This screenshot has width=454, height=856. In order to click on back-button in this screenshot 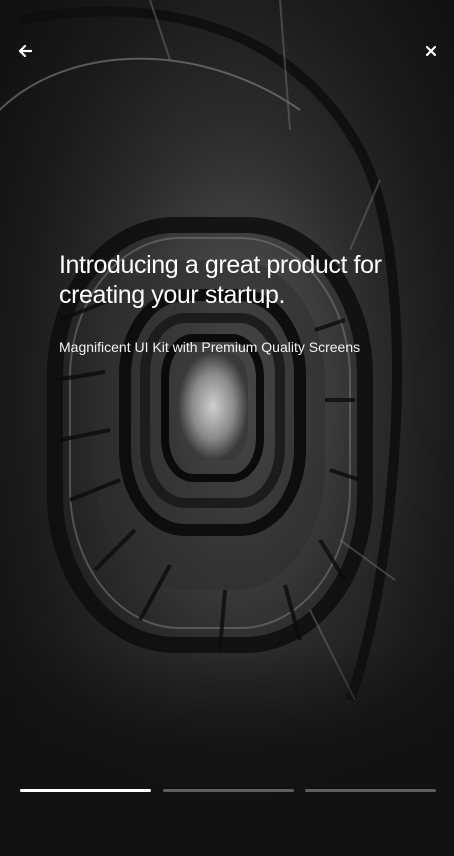, I will do `click(25, 51)`.